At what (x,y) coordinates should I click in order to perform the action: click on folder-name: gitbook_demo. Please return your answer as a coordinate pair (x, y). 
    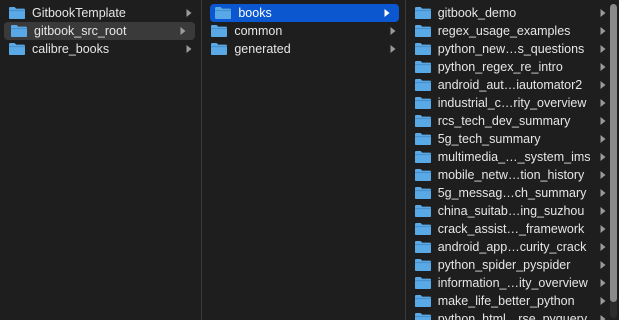
    Looking at the image, I should click on (477, 13).